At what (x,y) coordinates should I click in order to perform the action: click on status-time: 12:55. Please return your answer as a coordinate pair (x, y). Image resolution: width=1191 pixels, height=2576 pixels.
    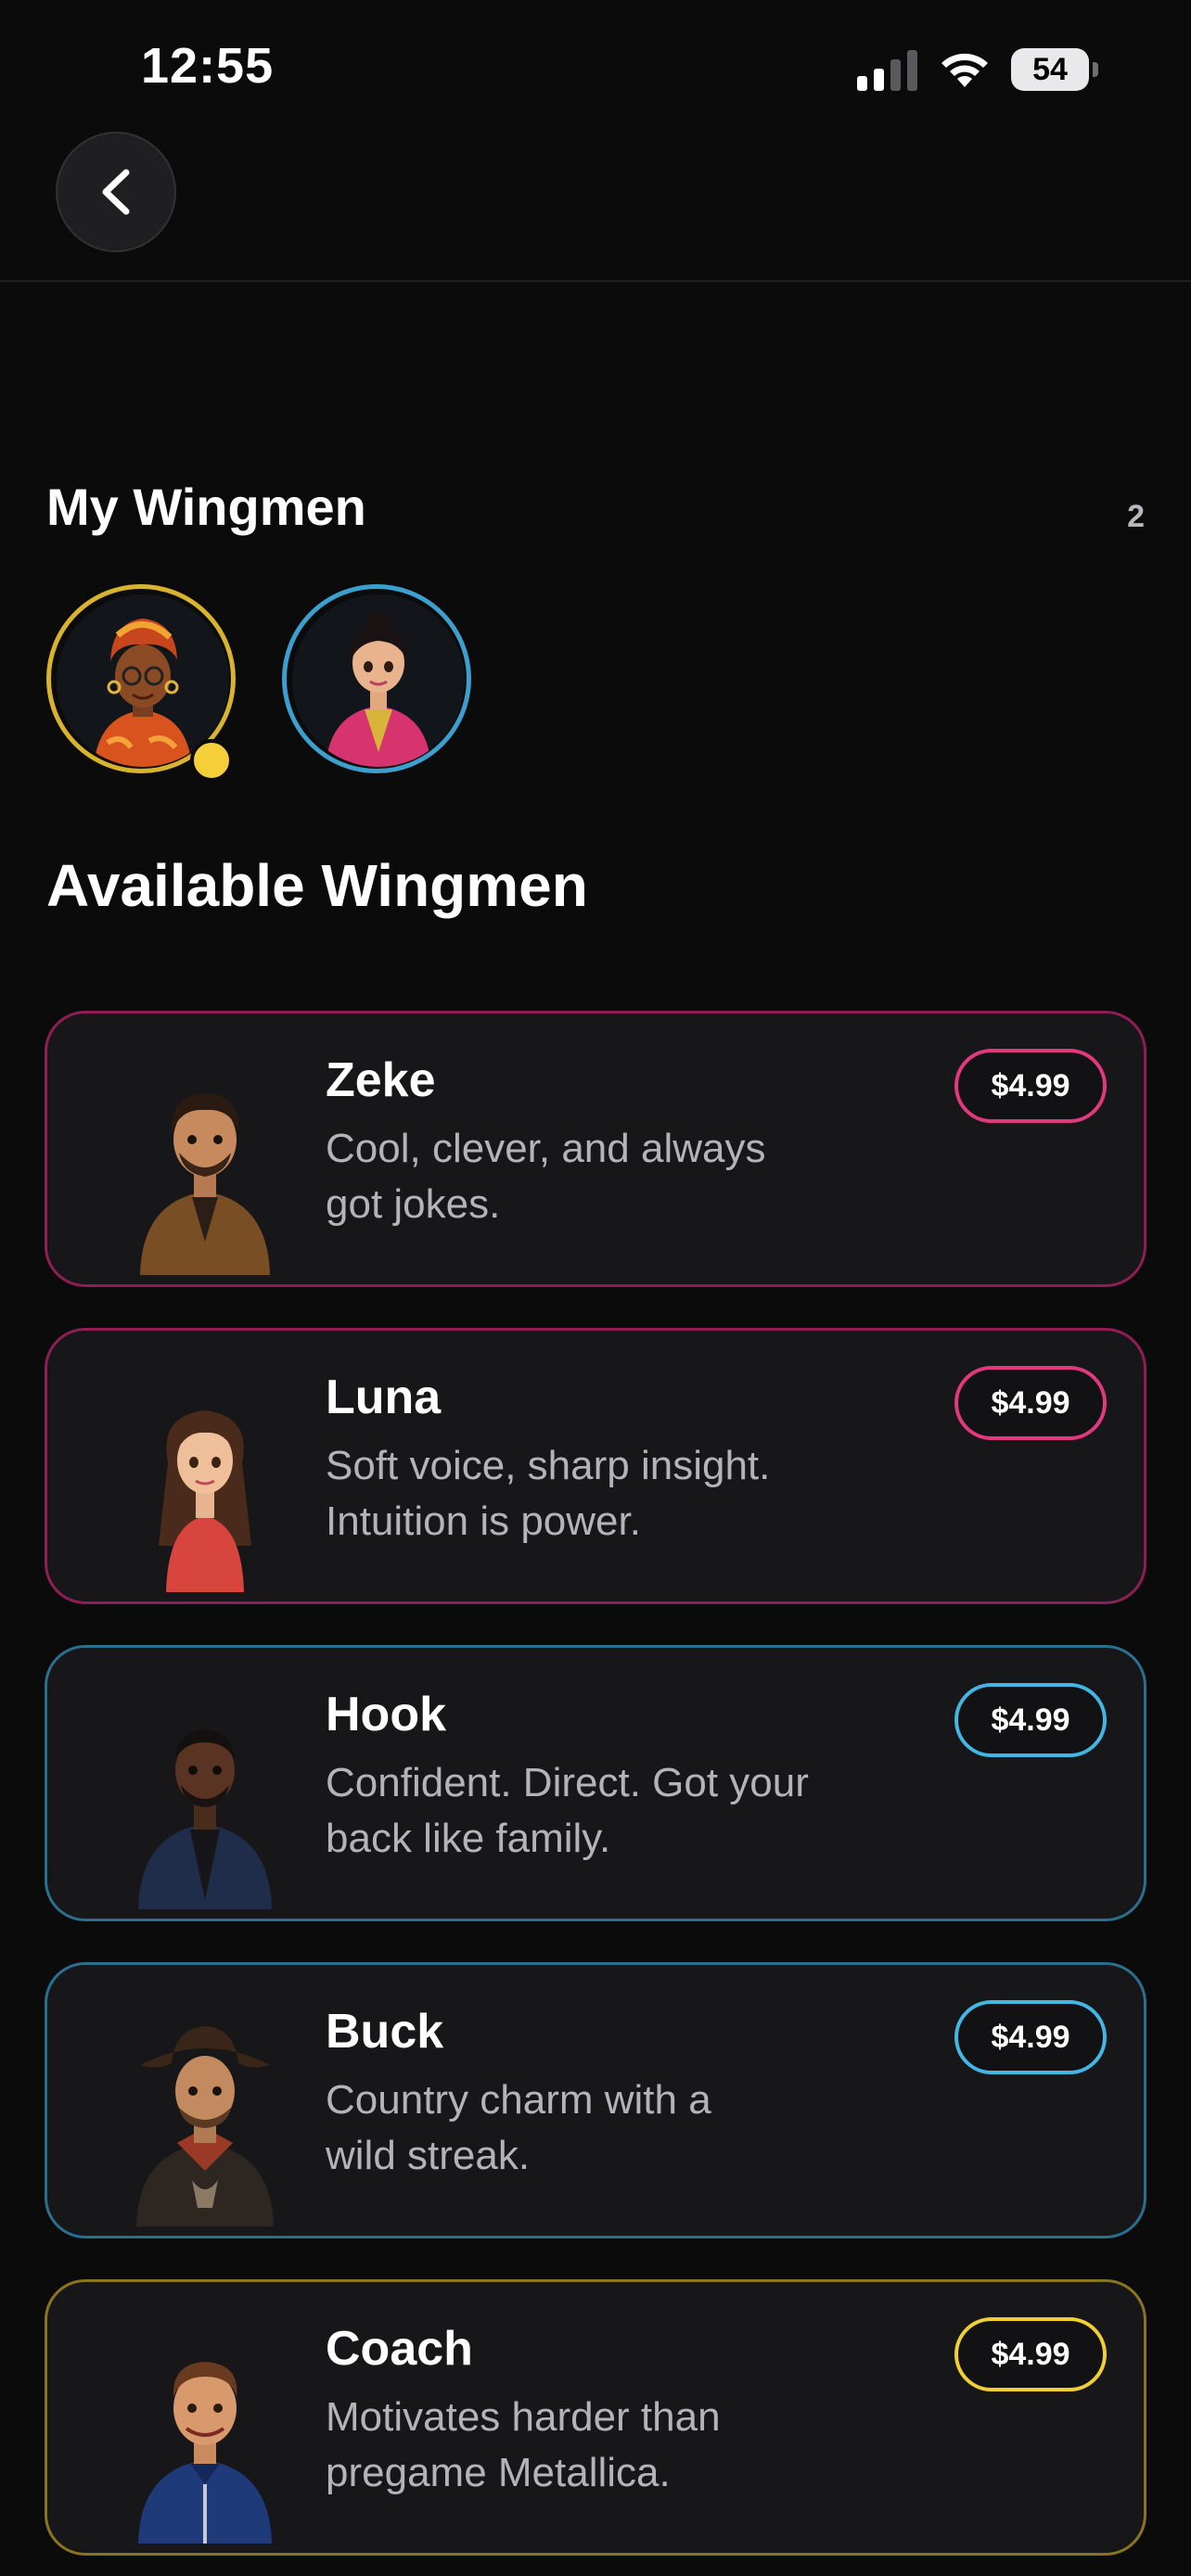
    Looking at the image, I should click on (208, 66).